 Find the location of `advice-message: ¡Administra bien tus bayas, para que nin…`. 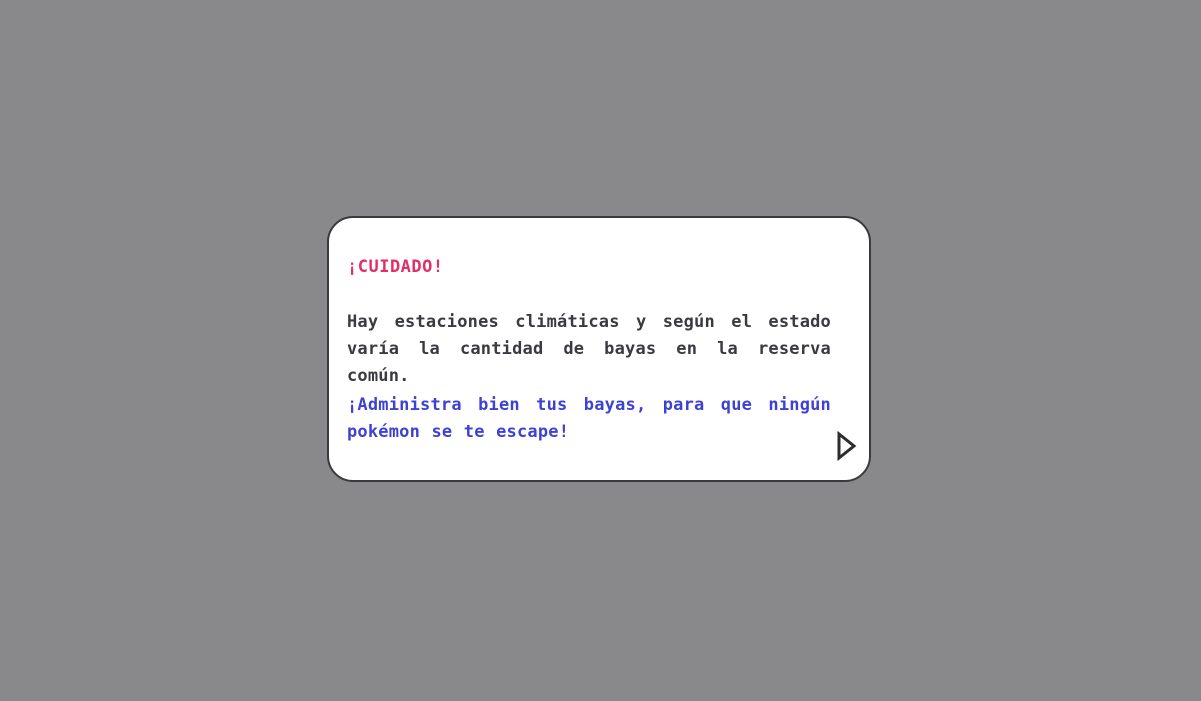

advice-message: ¡Administra bien tus bayas, para que nin… is located at coordinates (589, 418).